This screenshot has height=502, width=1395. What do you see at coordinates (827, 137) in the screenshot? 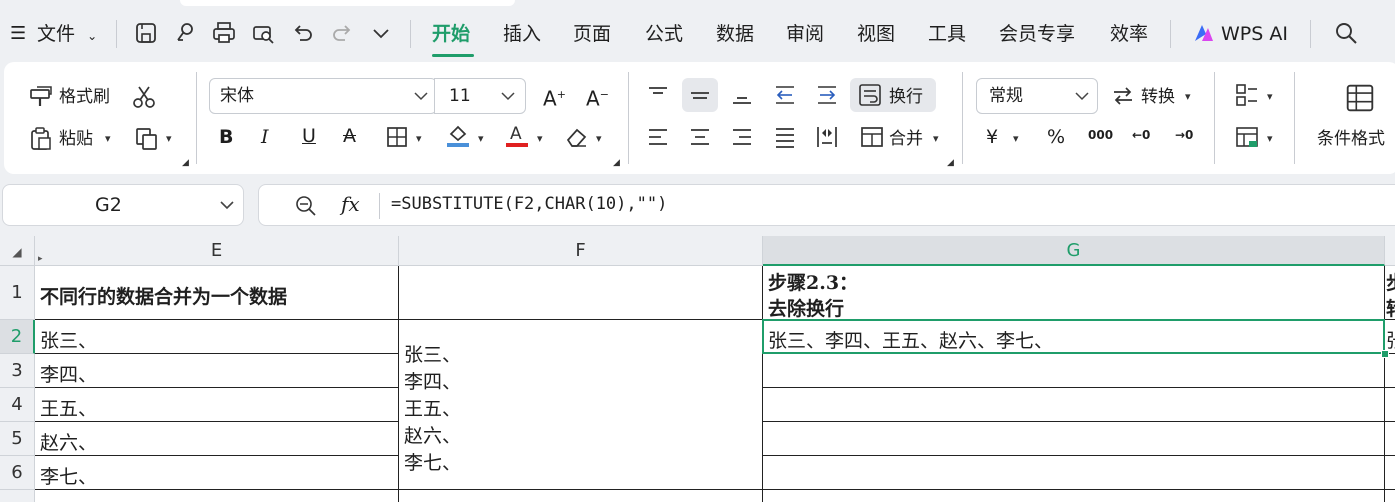
I see `distribute-icon` at bounding box center [827, 137].